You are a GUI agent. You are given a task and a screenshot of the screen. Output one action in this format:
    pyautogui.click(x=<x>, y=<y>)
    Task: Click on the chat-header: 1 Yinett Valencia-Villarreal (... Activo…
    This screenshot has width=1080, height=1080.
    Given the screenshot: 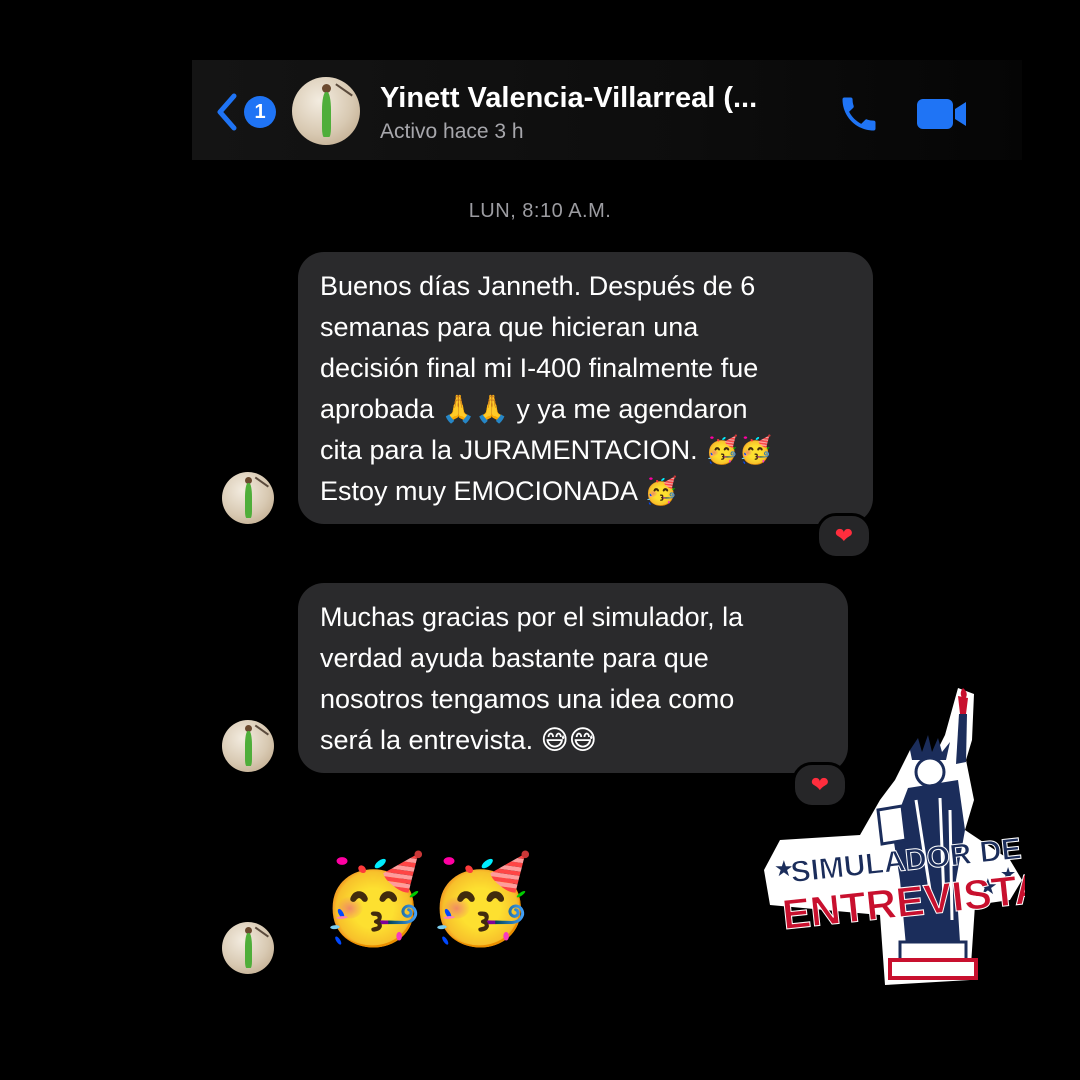 What is the action you would take?
    pyautogui.click(x=607, y=110)
    